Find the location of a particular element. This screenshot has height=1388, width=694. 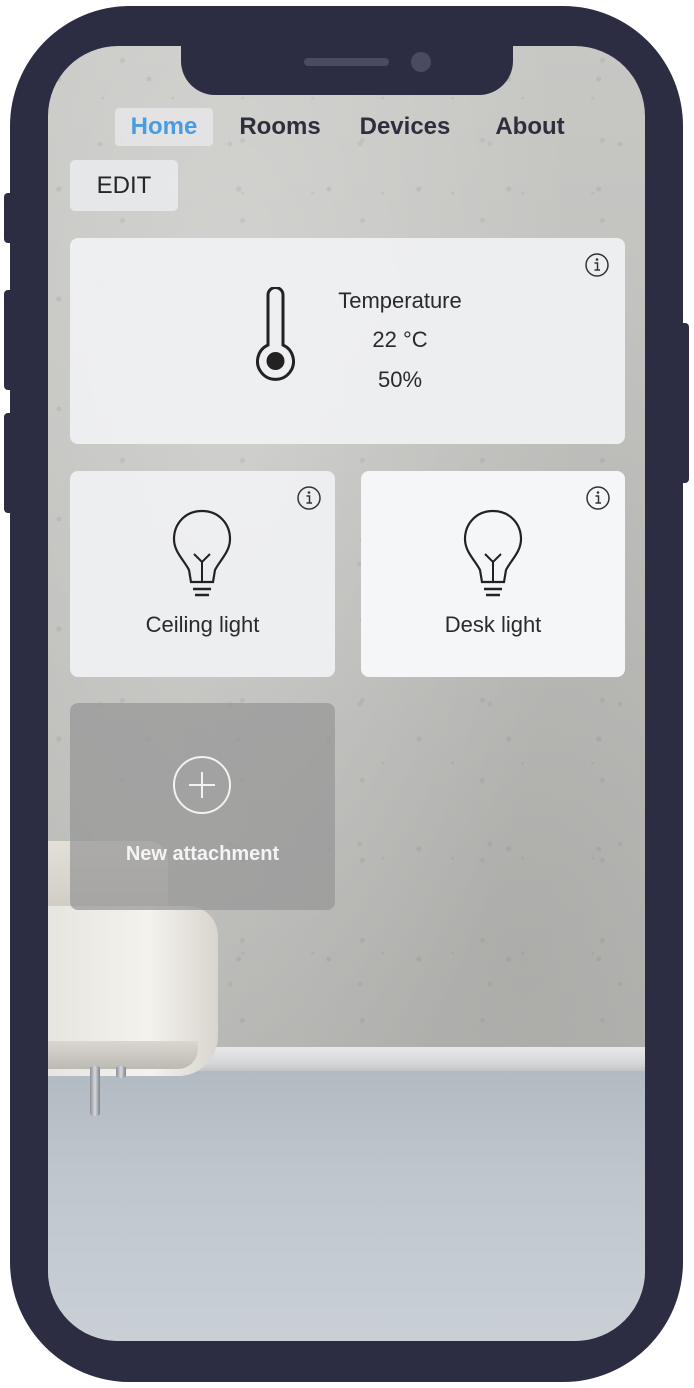

desk-light-card: Desk light is located at coordinates (493, 574).